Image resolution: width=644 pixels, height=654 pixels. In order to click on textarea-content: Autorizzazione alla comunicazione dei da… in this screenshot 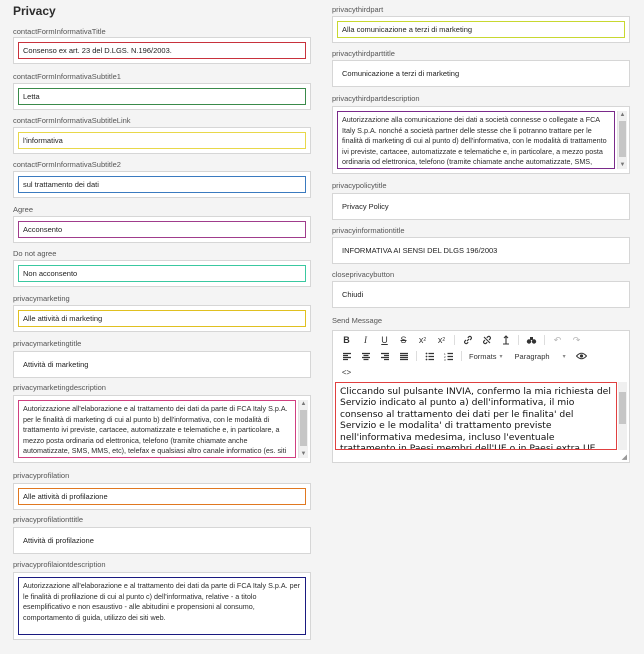, I will do `click(476, 140)`.